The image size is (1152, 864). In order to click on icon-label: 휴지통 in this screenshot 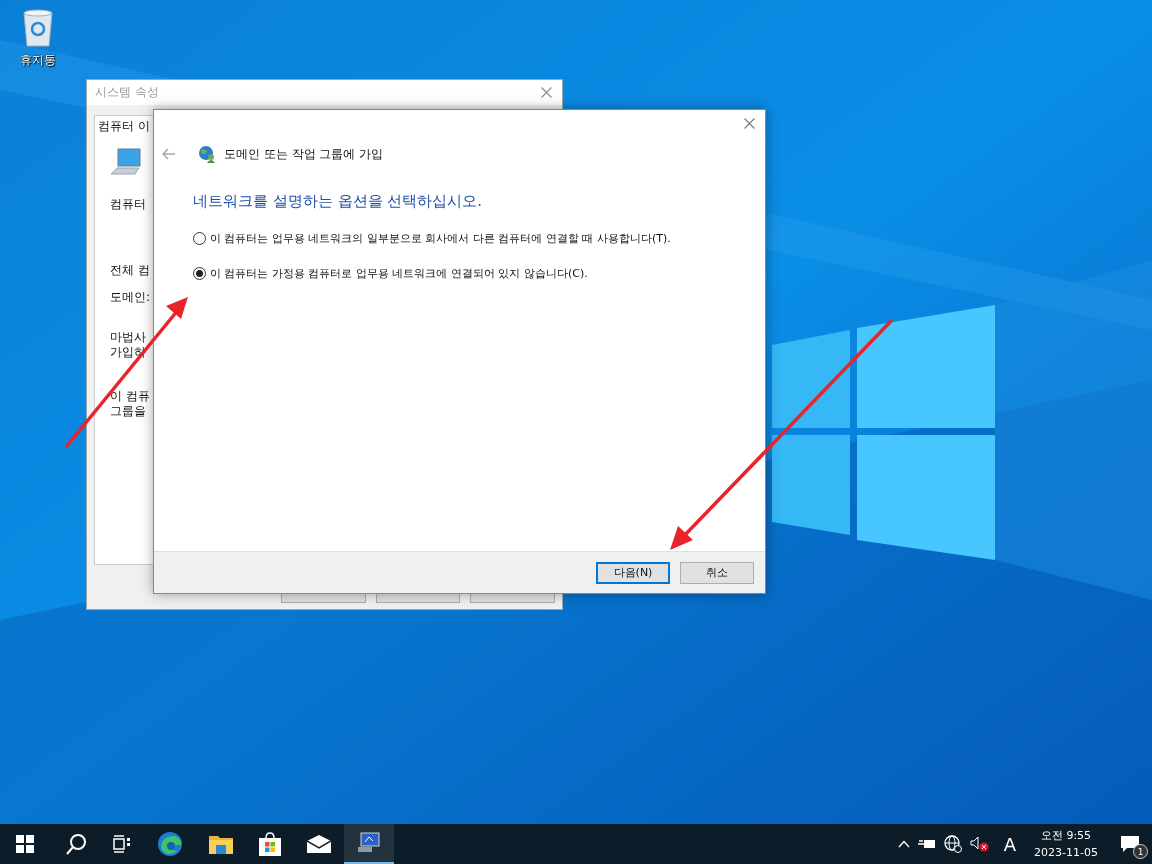, I will do `click(38, 60)`.